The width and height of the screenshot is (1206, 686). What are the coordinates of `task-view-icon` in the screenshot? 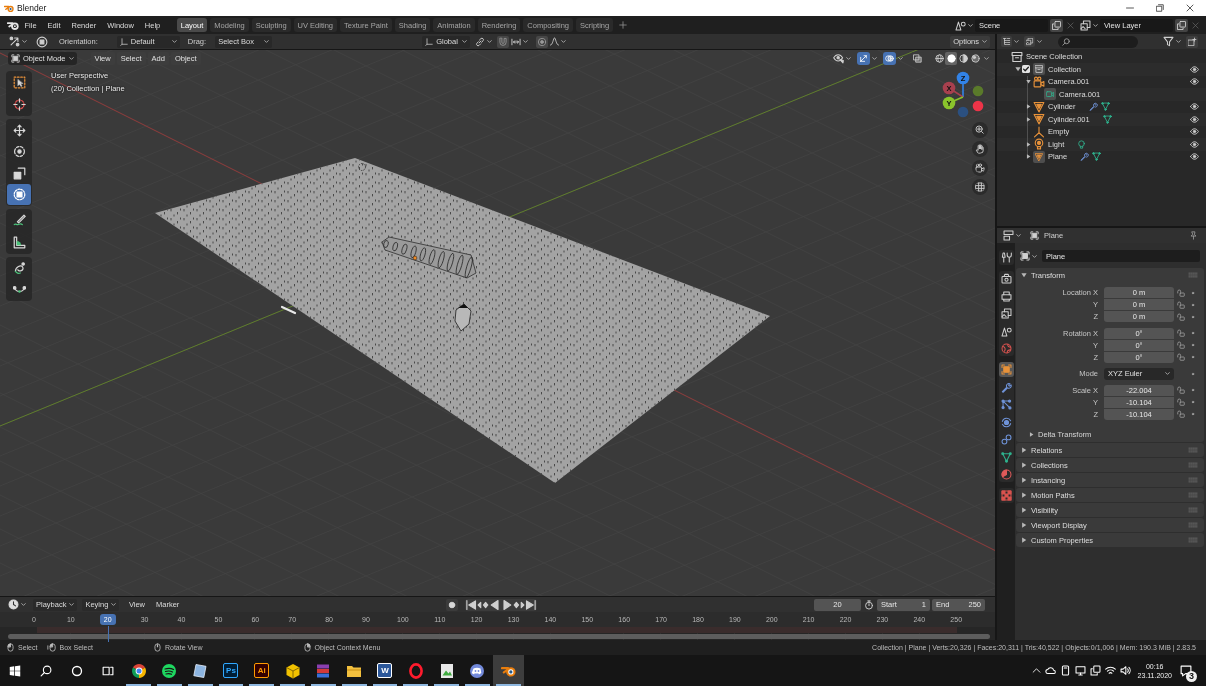 It's located at (107, 670).